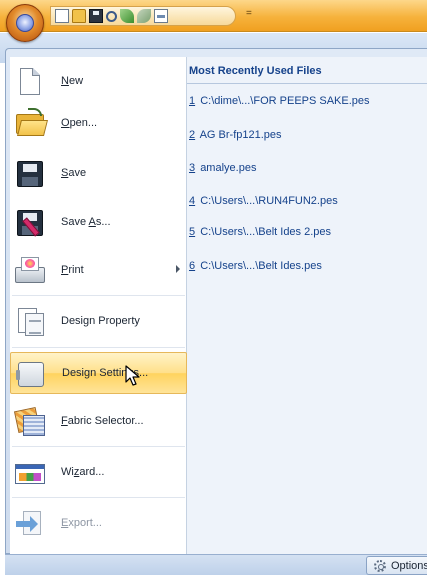 Image resolution: width=427 pixels, height=575 pixels. What do you see at coordinates (192, 266) in the screenshot?
I see `recent-file-number: 6` at bounding box center [192, 266].